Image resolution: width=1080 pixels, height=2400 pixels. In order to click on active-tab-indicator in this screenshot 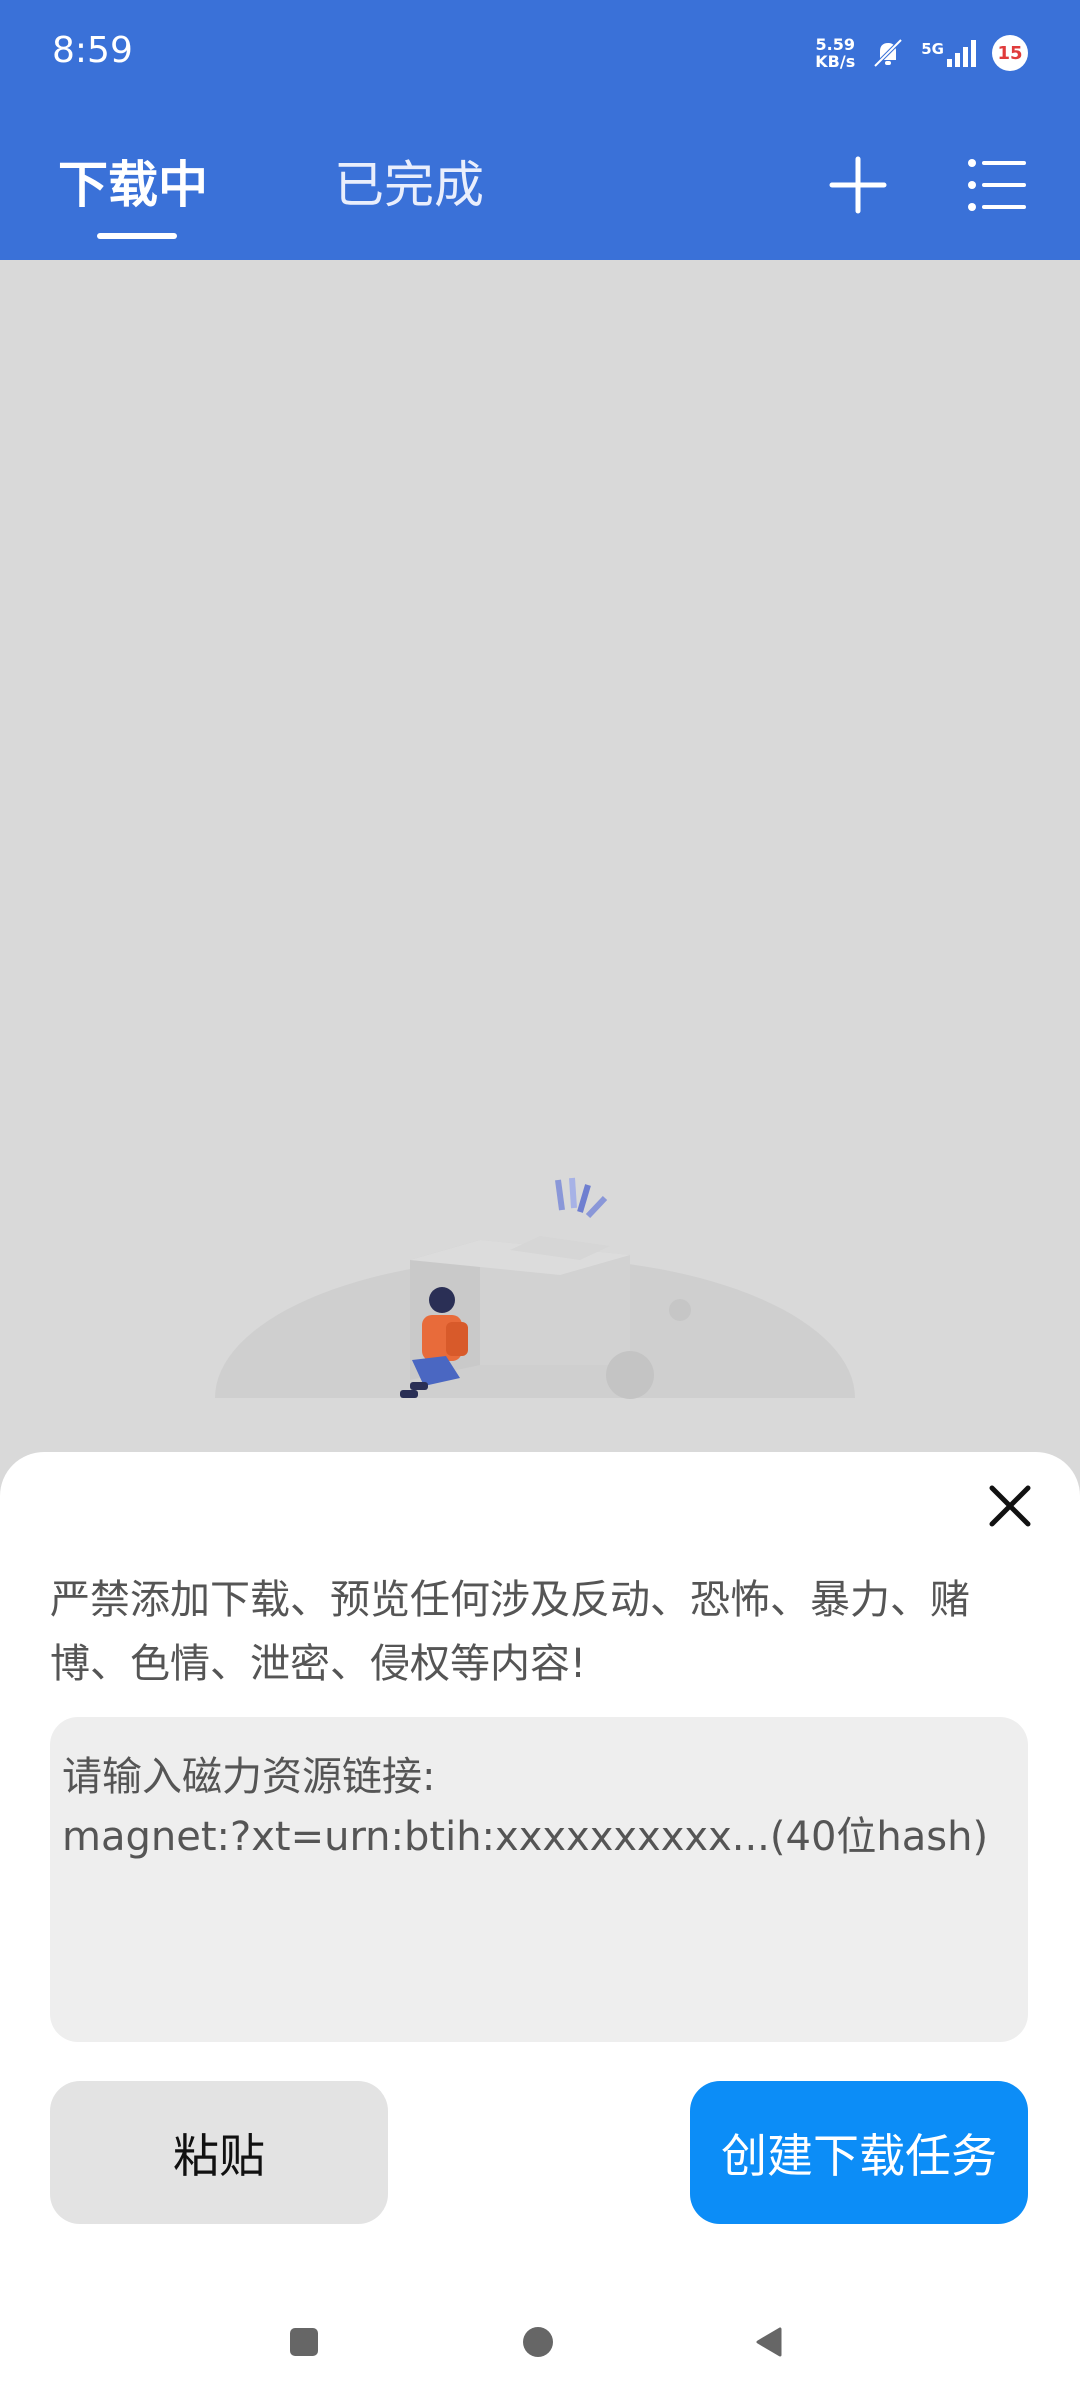, I will do `click(137, 236)`.